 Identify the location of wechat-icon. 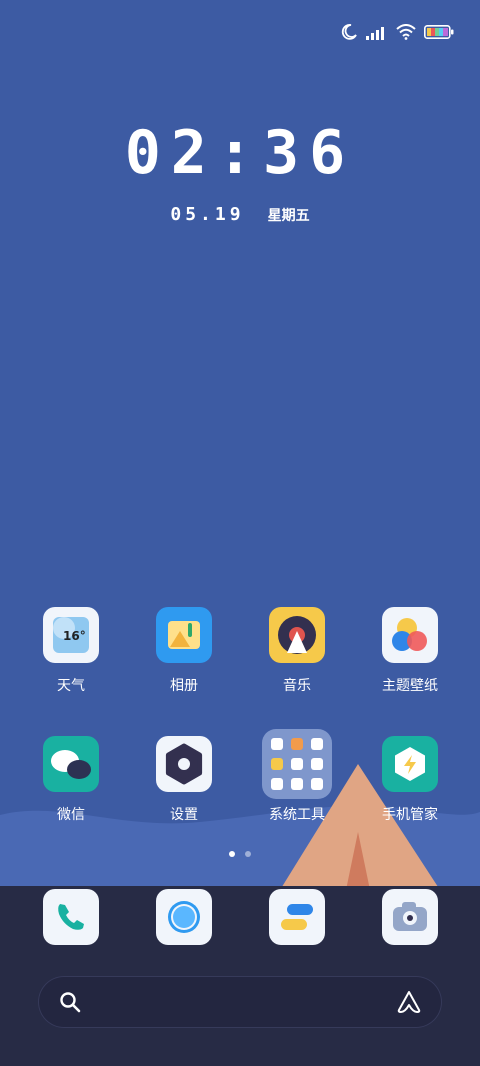
(71, 764).